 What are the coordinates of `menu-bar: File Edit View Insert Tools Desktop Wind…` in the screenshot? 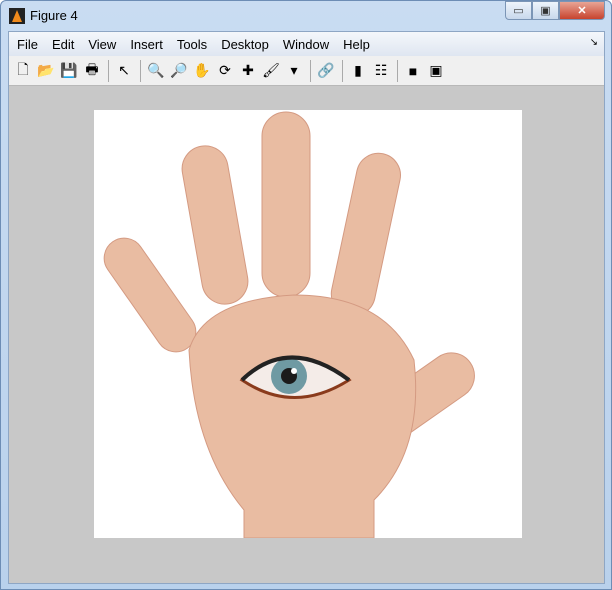 It's located at (306, 44).